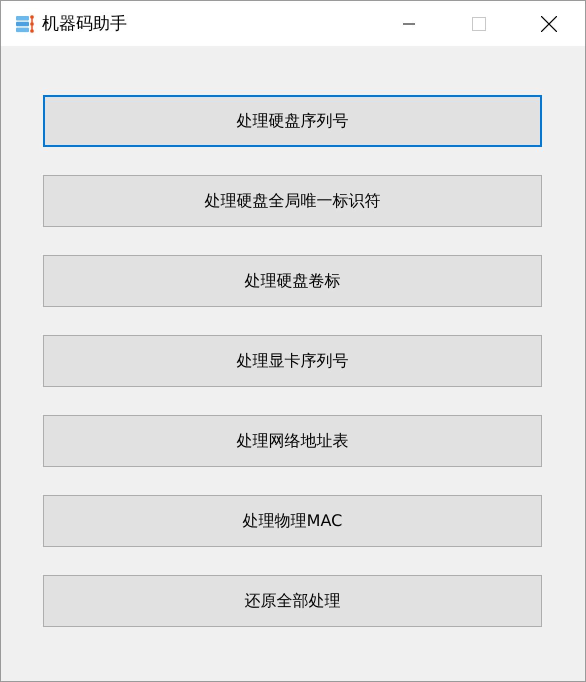  Describe the element at coordinates (292, 601) in the screenshot. I see `action-button: 还原全部处理` at that location.